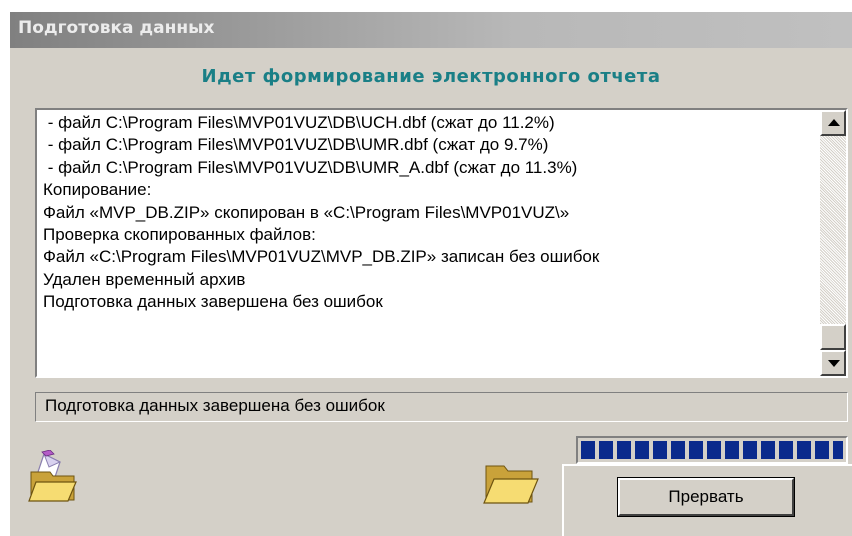 The image size is (852, 536). I want to click on title-bar: Подготовка данных, so click(431, 30).